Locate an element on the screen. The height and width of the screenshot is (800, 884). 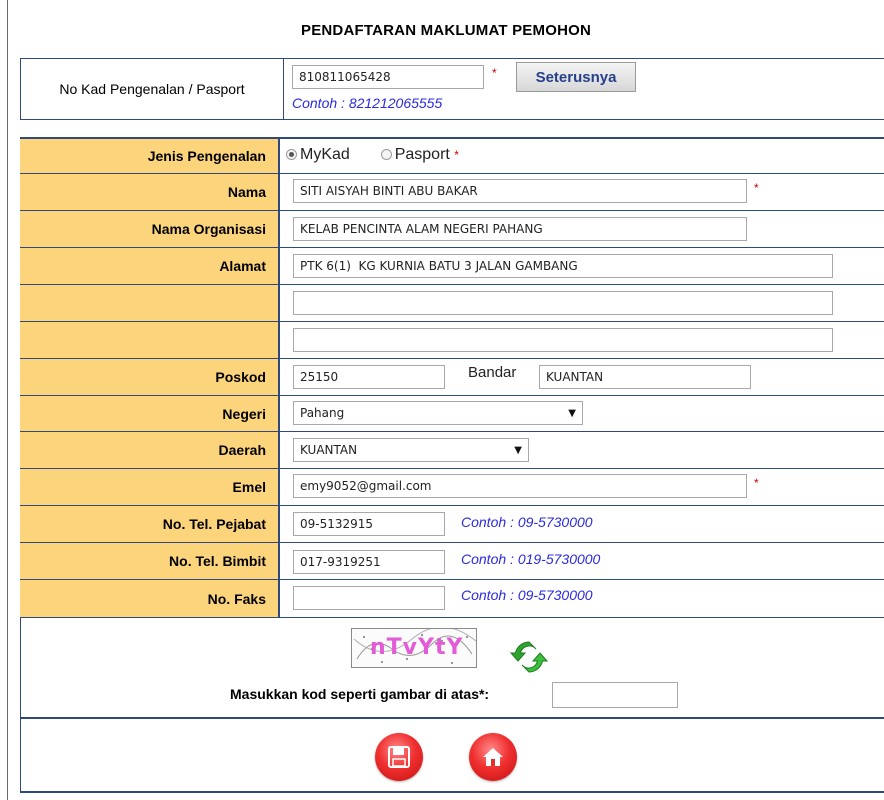
daerah-label: Daerah is located at coordinates (150, 450).